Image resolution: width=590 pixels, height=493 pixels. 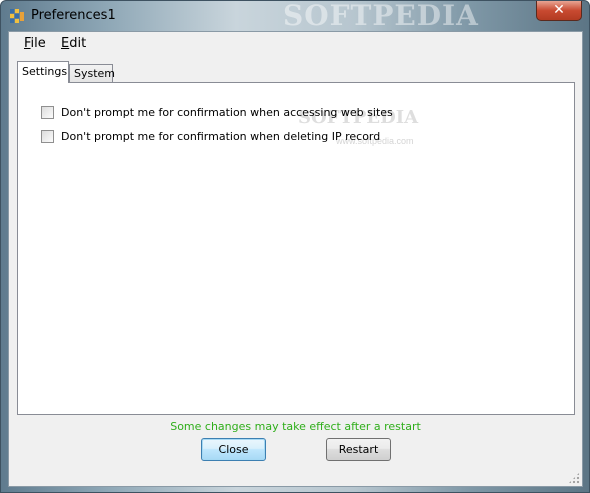 I want to click on title-bar: Preferences1 SOFTPEDIA ✕, so click(x=295, y=16).